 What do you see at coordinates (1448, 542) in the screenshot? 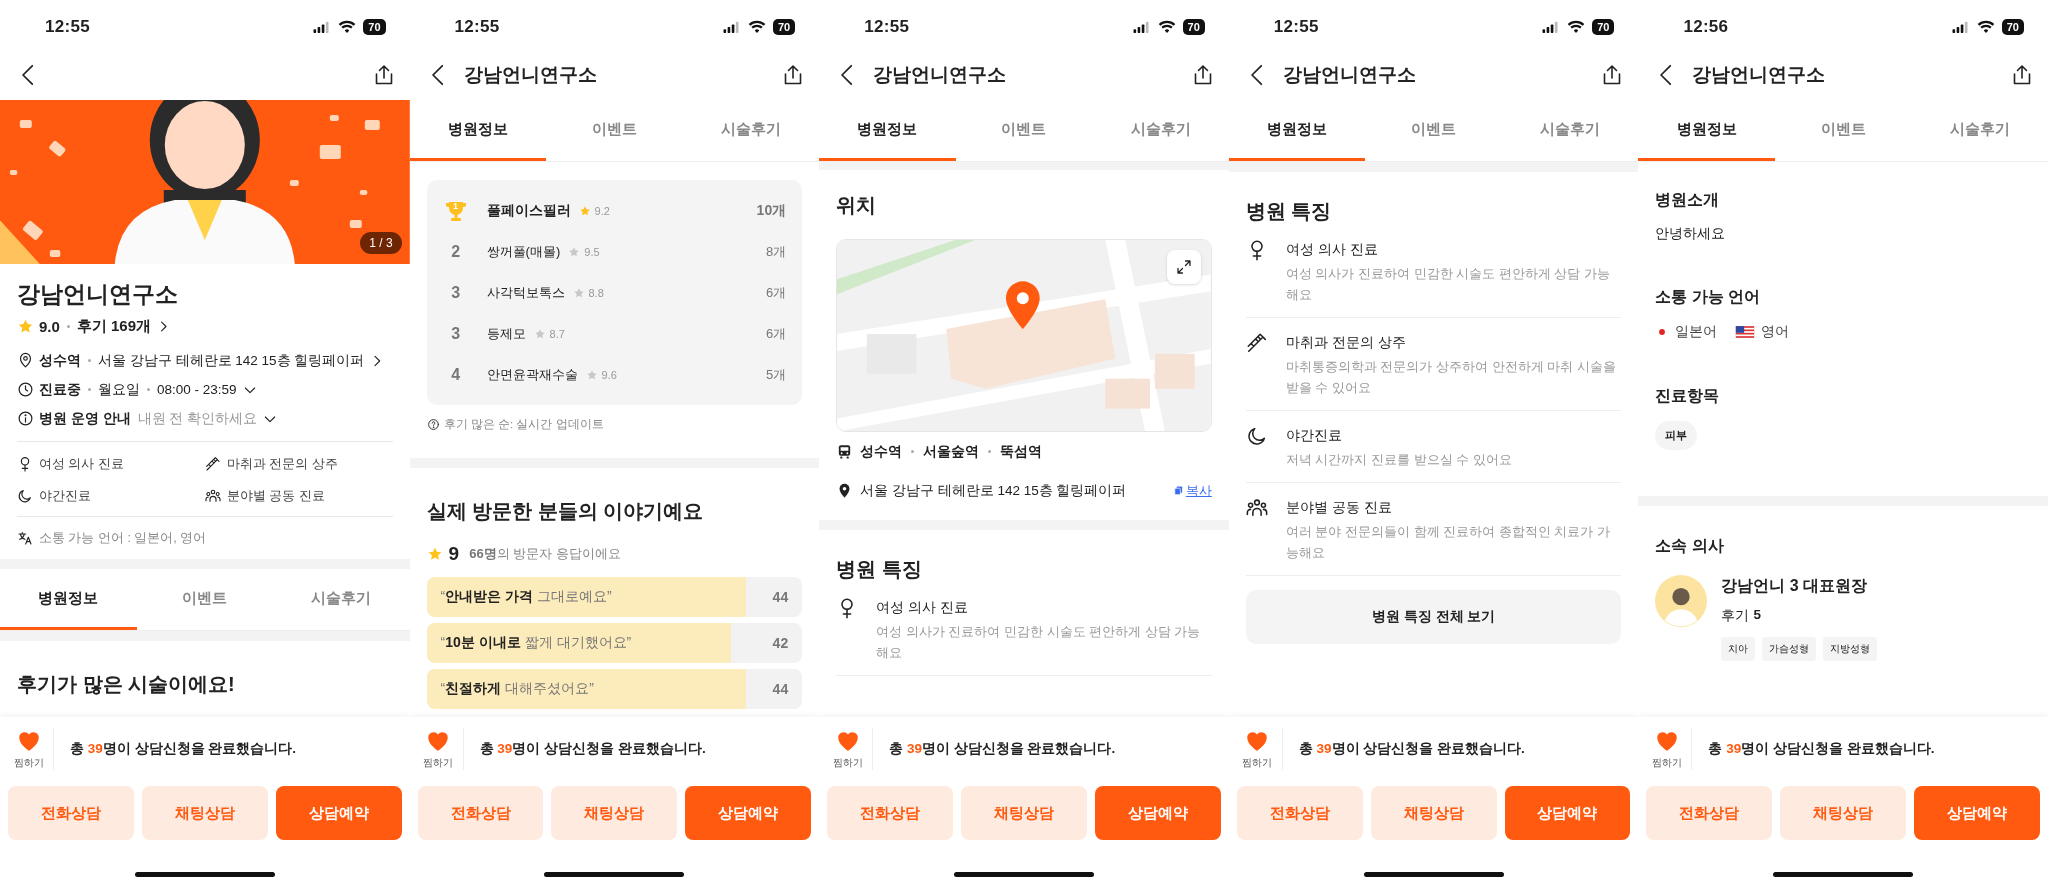
I see `feature-description: 여러 분야 전문의들이 함께 진료하여 종합적인 치료가 가능해요` at bounding box center [1448, 542].